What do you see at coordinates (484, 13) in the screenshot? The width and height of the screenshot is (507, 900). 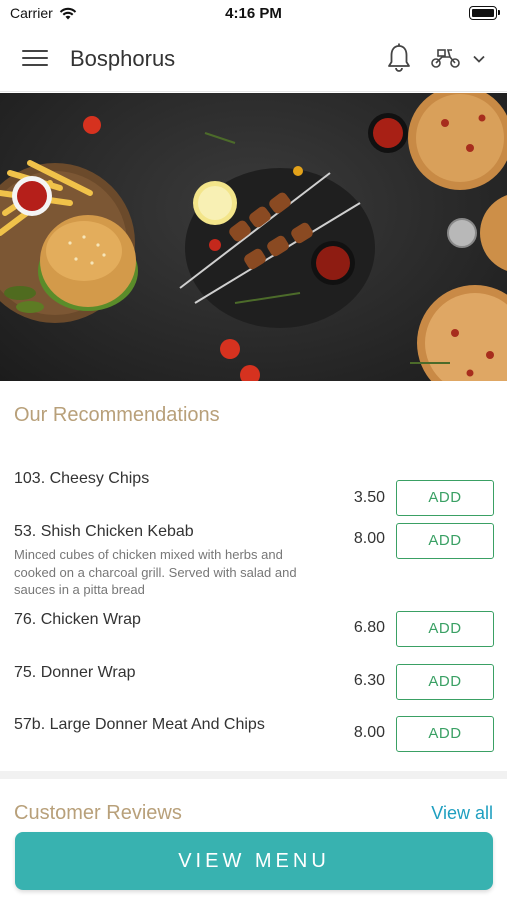 I see `battery-icon` at bounding box center [484, 13].